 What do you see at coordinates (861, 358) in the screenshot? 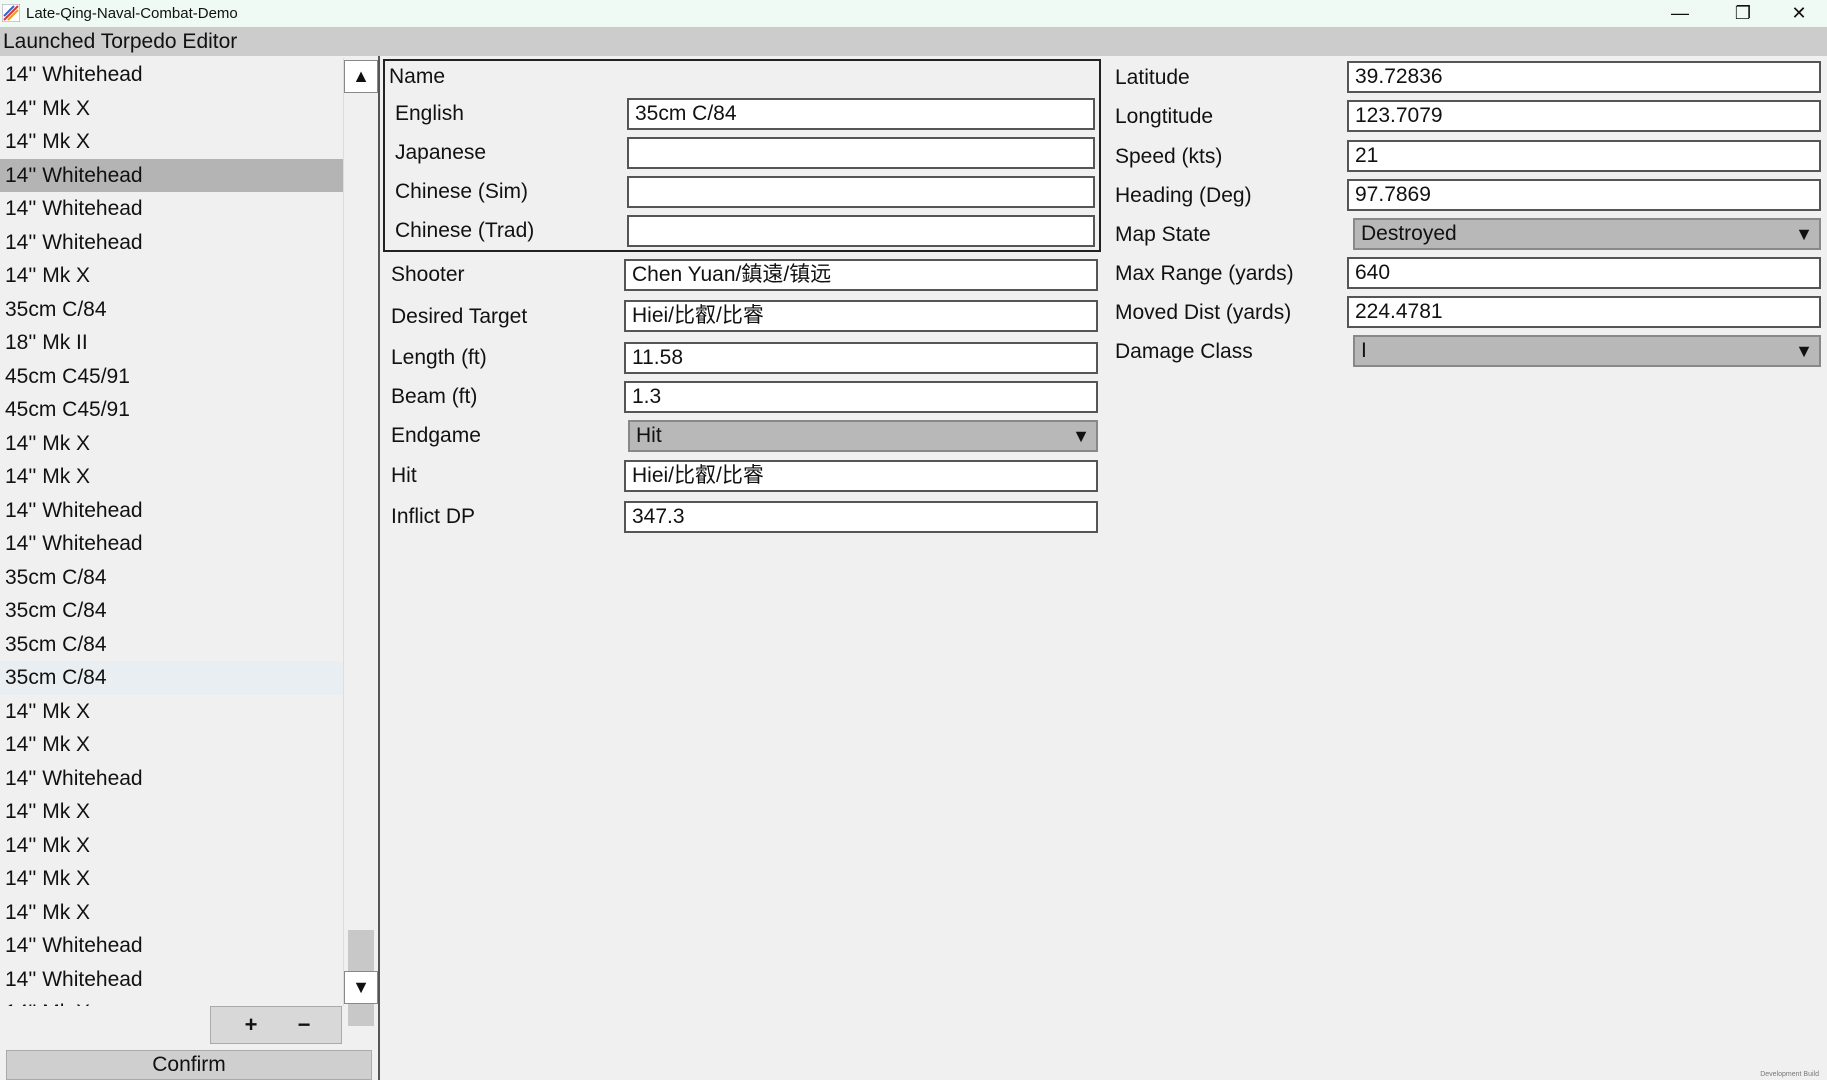
I see `length-input: 11.58` at bounding box center [861, 358].